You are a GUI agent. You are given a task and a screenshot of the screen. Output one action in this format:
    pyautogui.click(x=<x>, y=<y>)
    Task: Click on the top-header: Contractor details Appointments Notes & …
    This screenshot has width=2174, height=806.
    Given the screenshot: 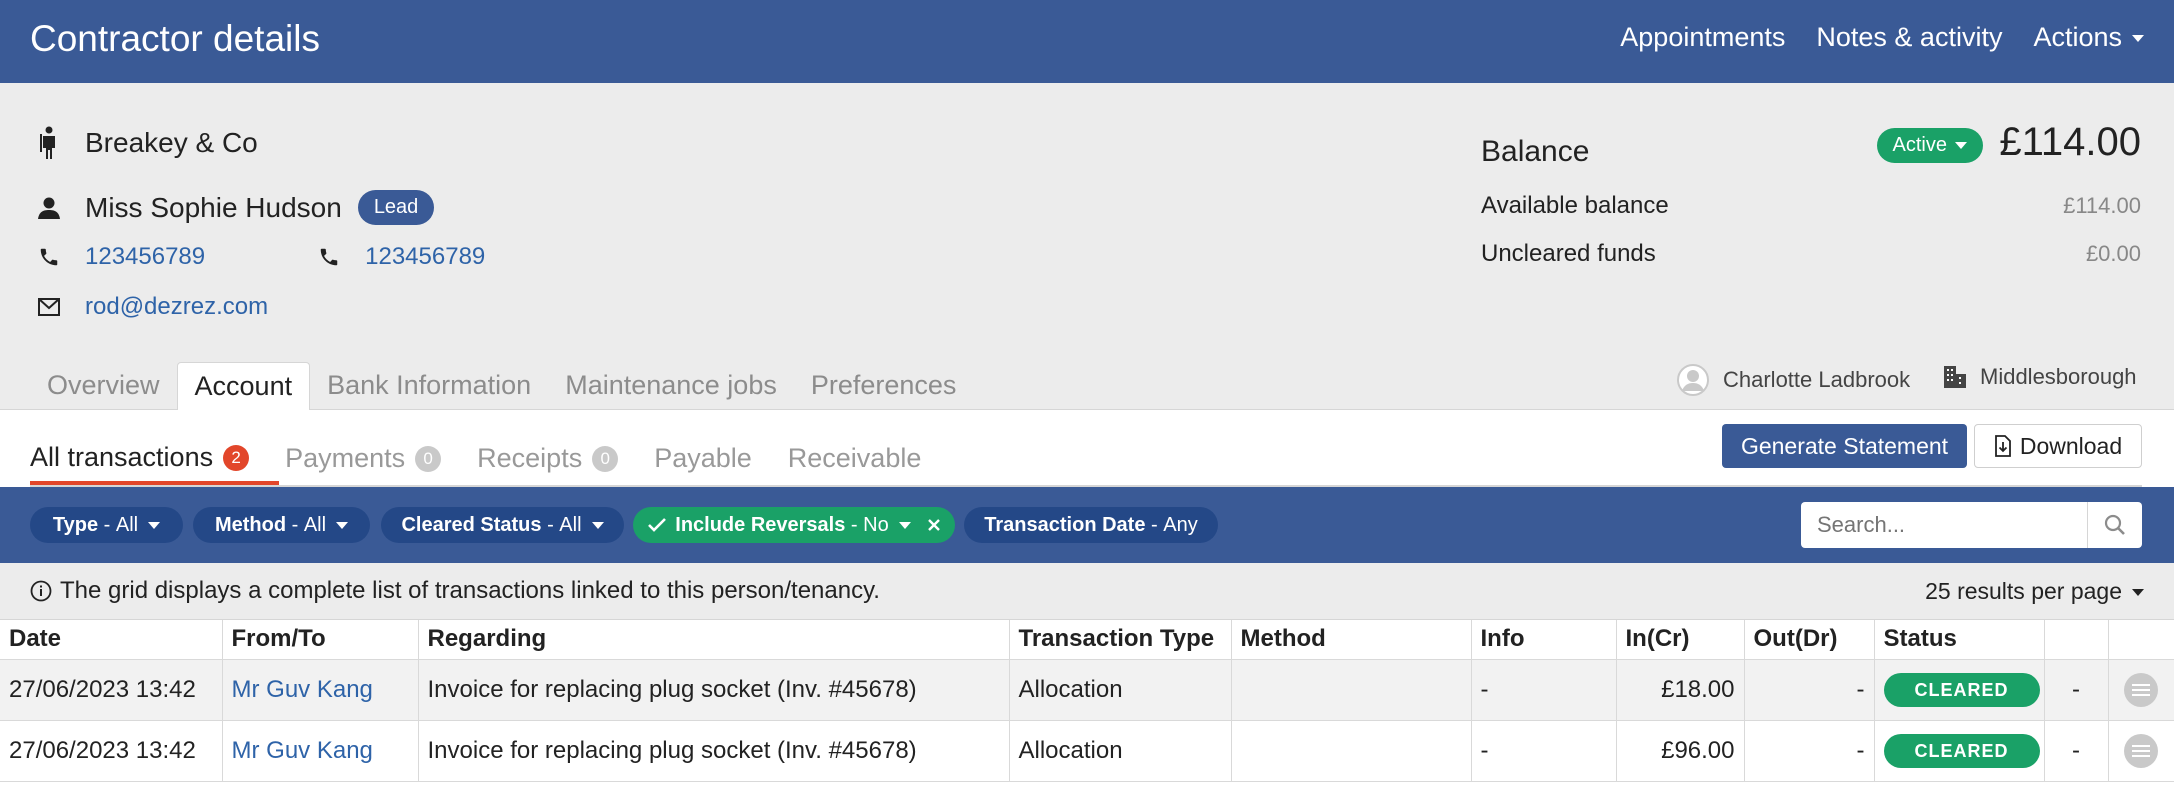 What is the action you would take?
    pyautogui.click(x=1087, y=41)
    